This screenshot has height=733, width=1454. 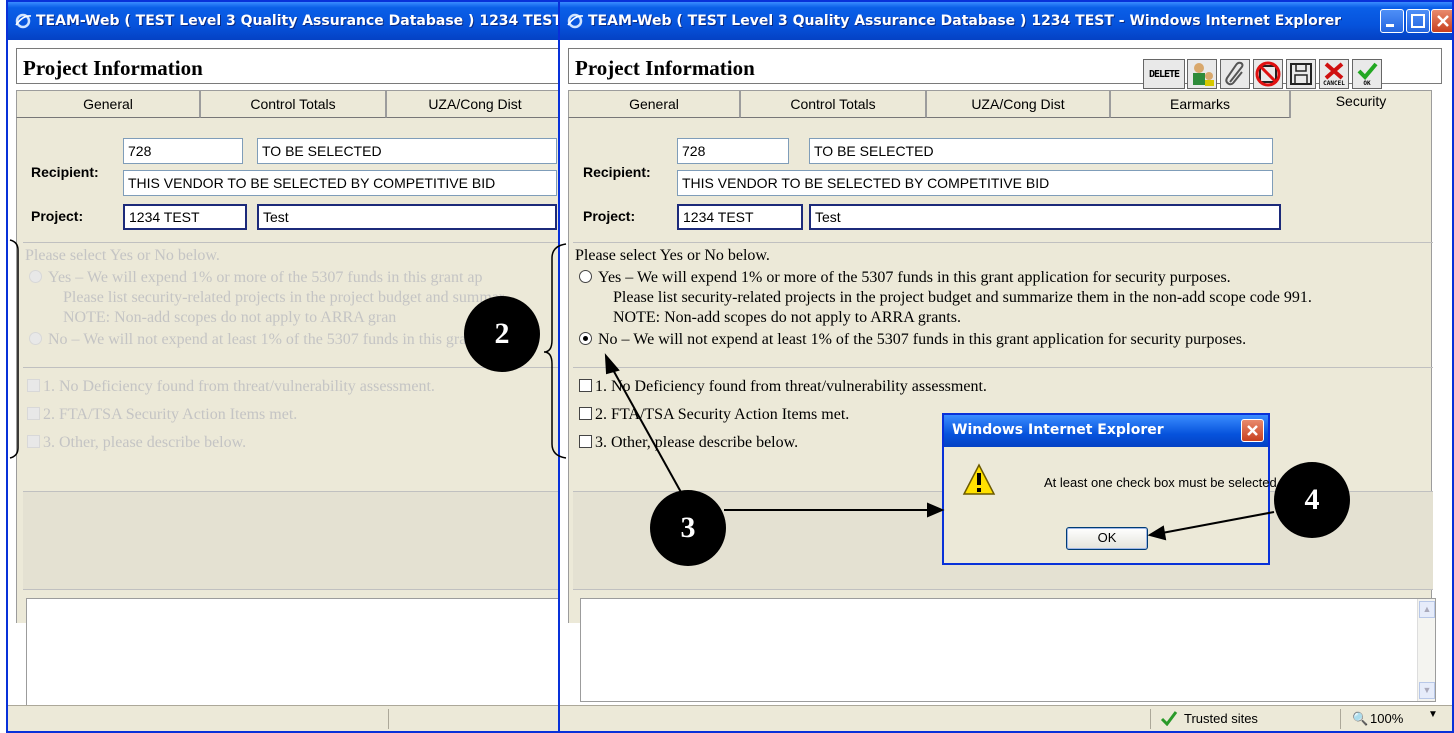 What do you see at coordinates (833, 104) in the screenshot?
I see `tab-control-totals: Control Totals` at bounding box center [833, 104].